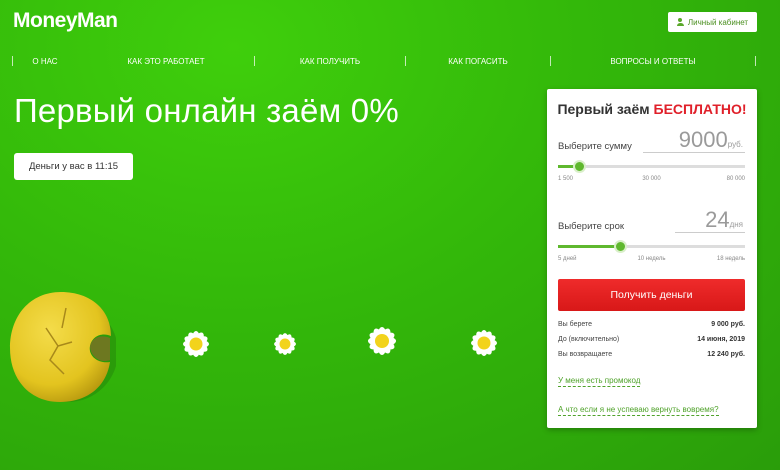  What do you see at coordinates (45, 61) in the screenshot?
I see `nav-item-about: О нас` at bounding box center [45, 61].